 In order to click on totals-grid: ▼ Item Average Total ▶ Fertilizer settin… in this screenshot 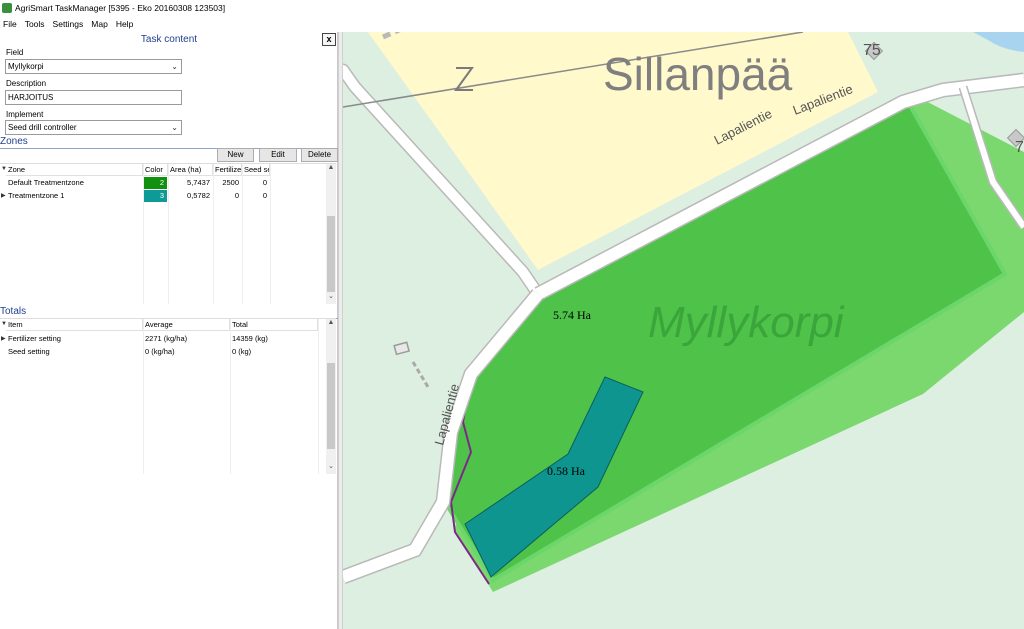, I will do `click(168, 396)`.